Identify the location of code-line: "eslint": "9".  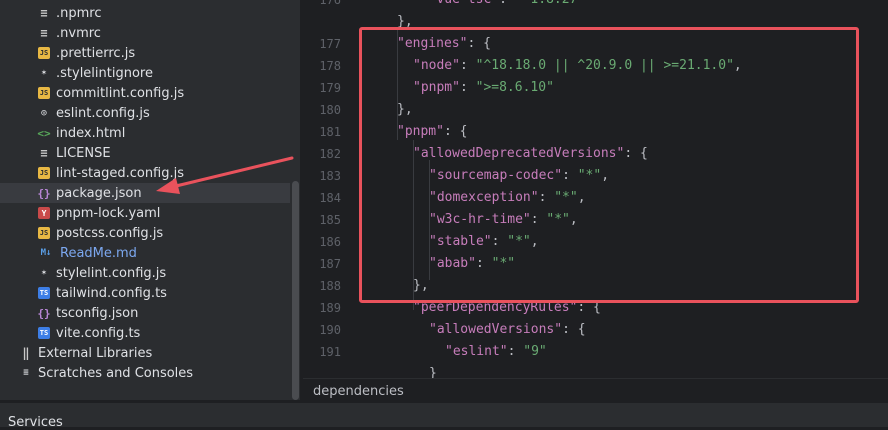
(496, 351).